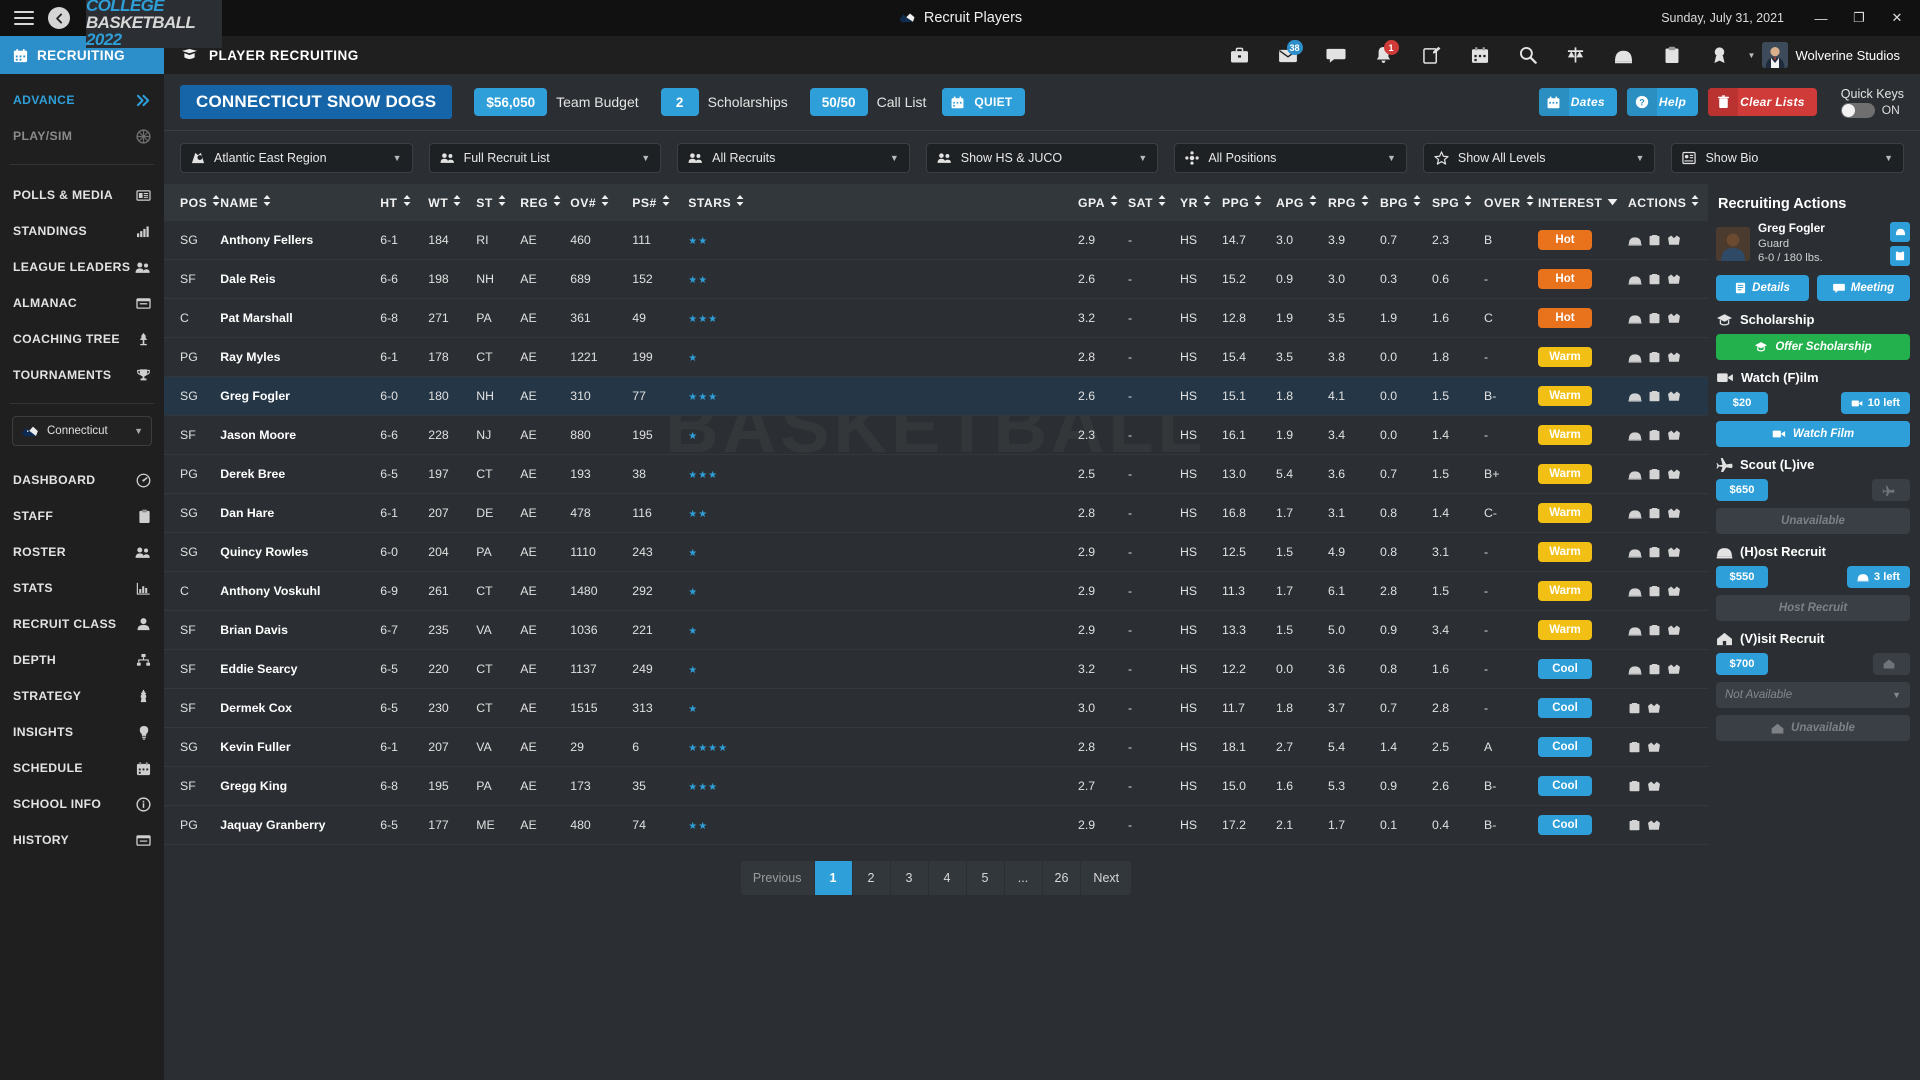  What do you see at coordinates (82, 195) in the screenshot?
I see `sidebar-item-polls-media: POLLS & MEDIA` at bounding box center [82, 195].